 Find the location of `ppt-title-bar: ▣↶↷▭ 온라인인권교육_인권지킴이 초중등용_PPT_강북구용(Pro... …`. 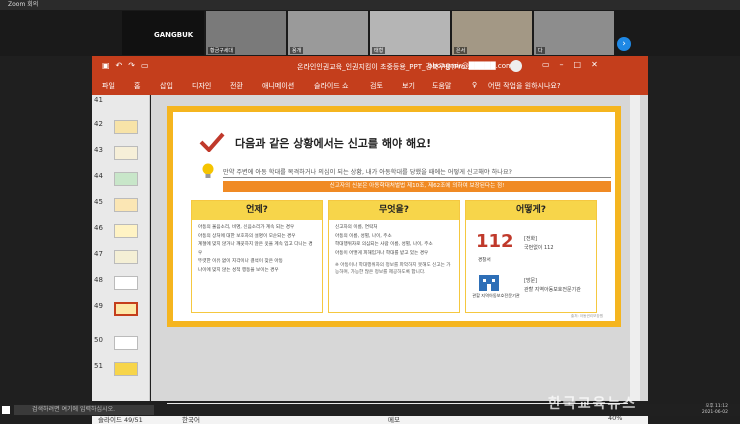

ppt-title-bar: ▣↶↷▭ 온라인인권교육_인권지킴이 초중등용_PPT_강북구용(Pro... … is located at coordinates (370, 66).